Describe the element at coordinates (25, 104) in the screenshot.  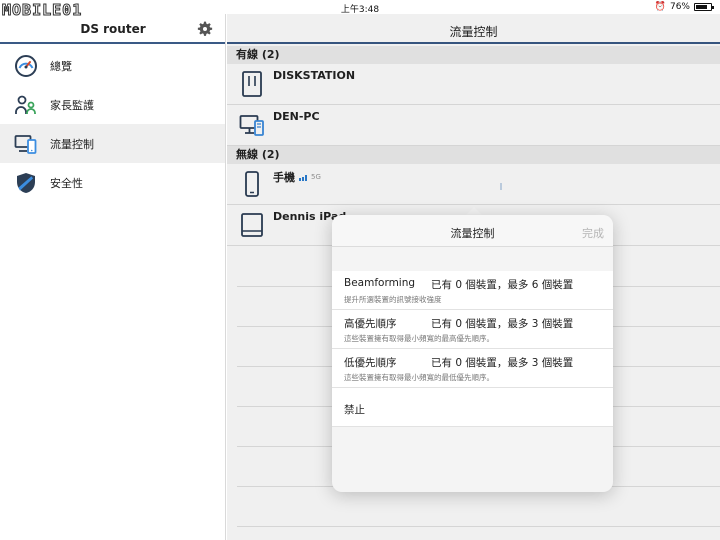
I see `parental-users-icon` at that location.